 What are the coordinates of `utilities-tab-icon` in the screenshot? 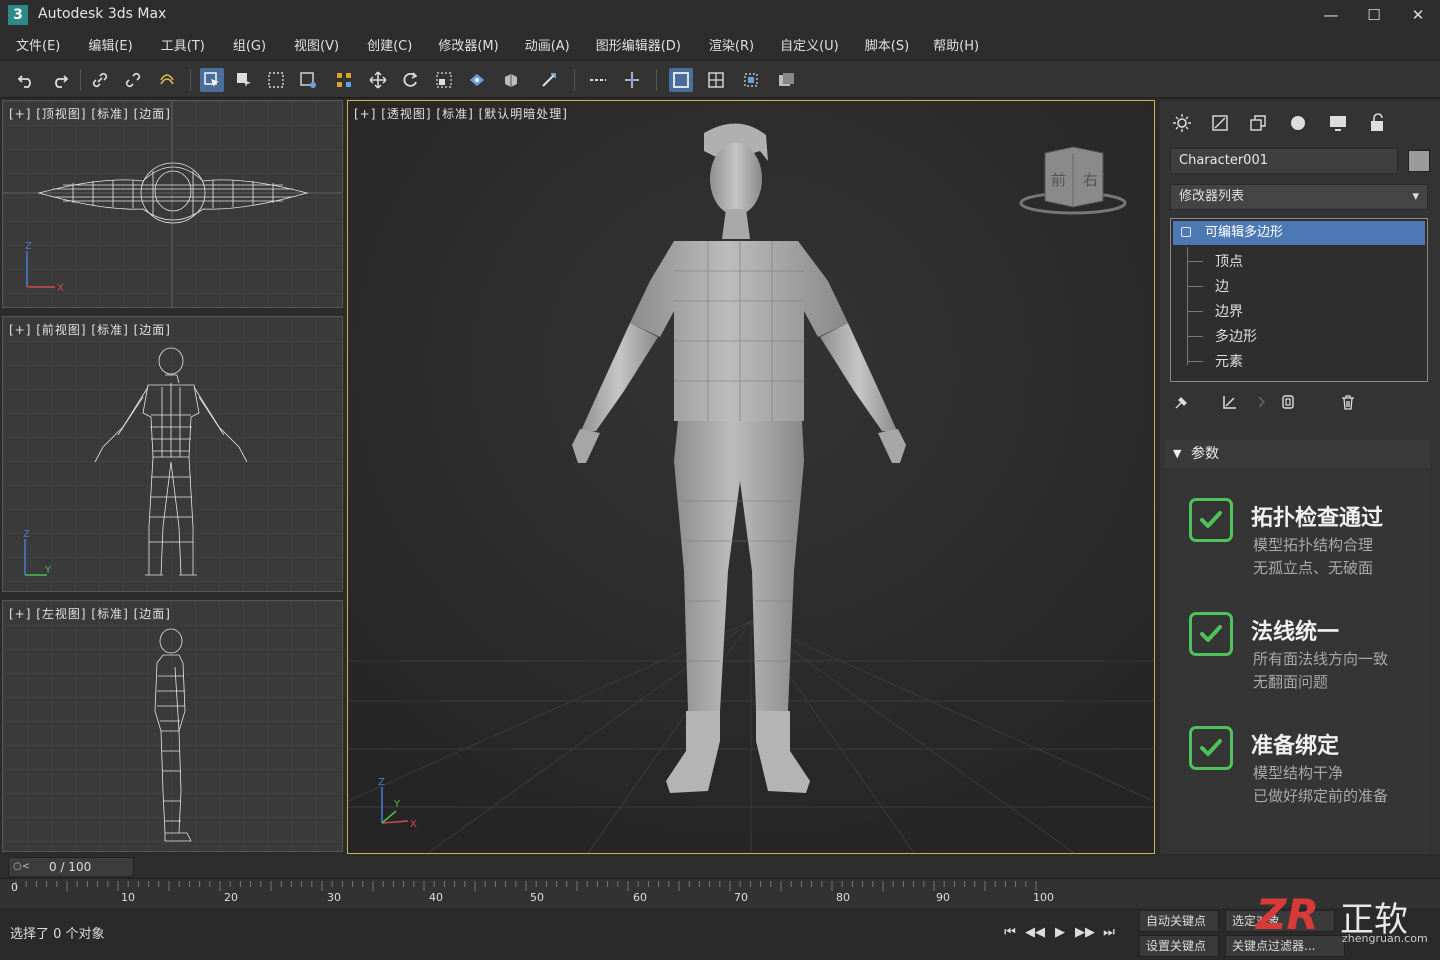 It's located at (1378, 123).